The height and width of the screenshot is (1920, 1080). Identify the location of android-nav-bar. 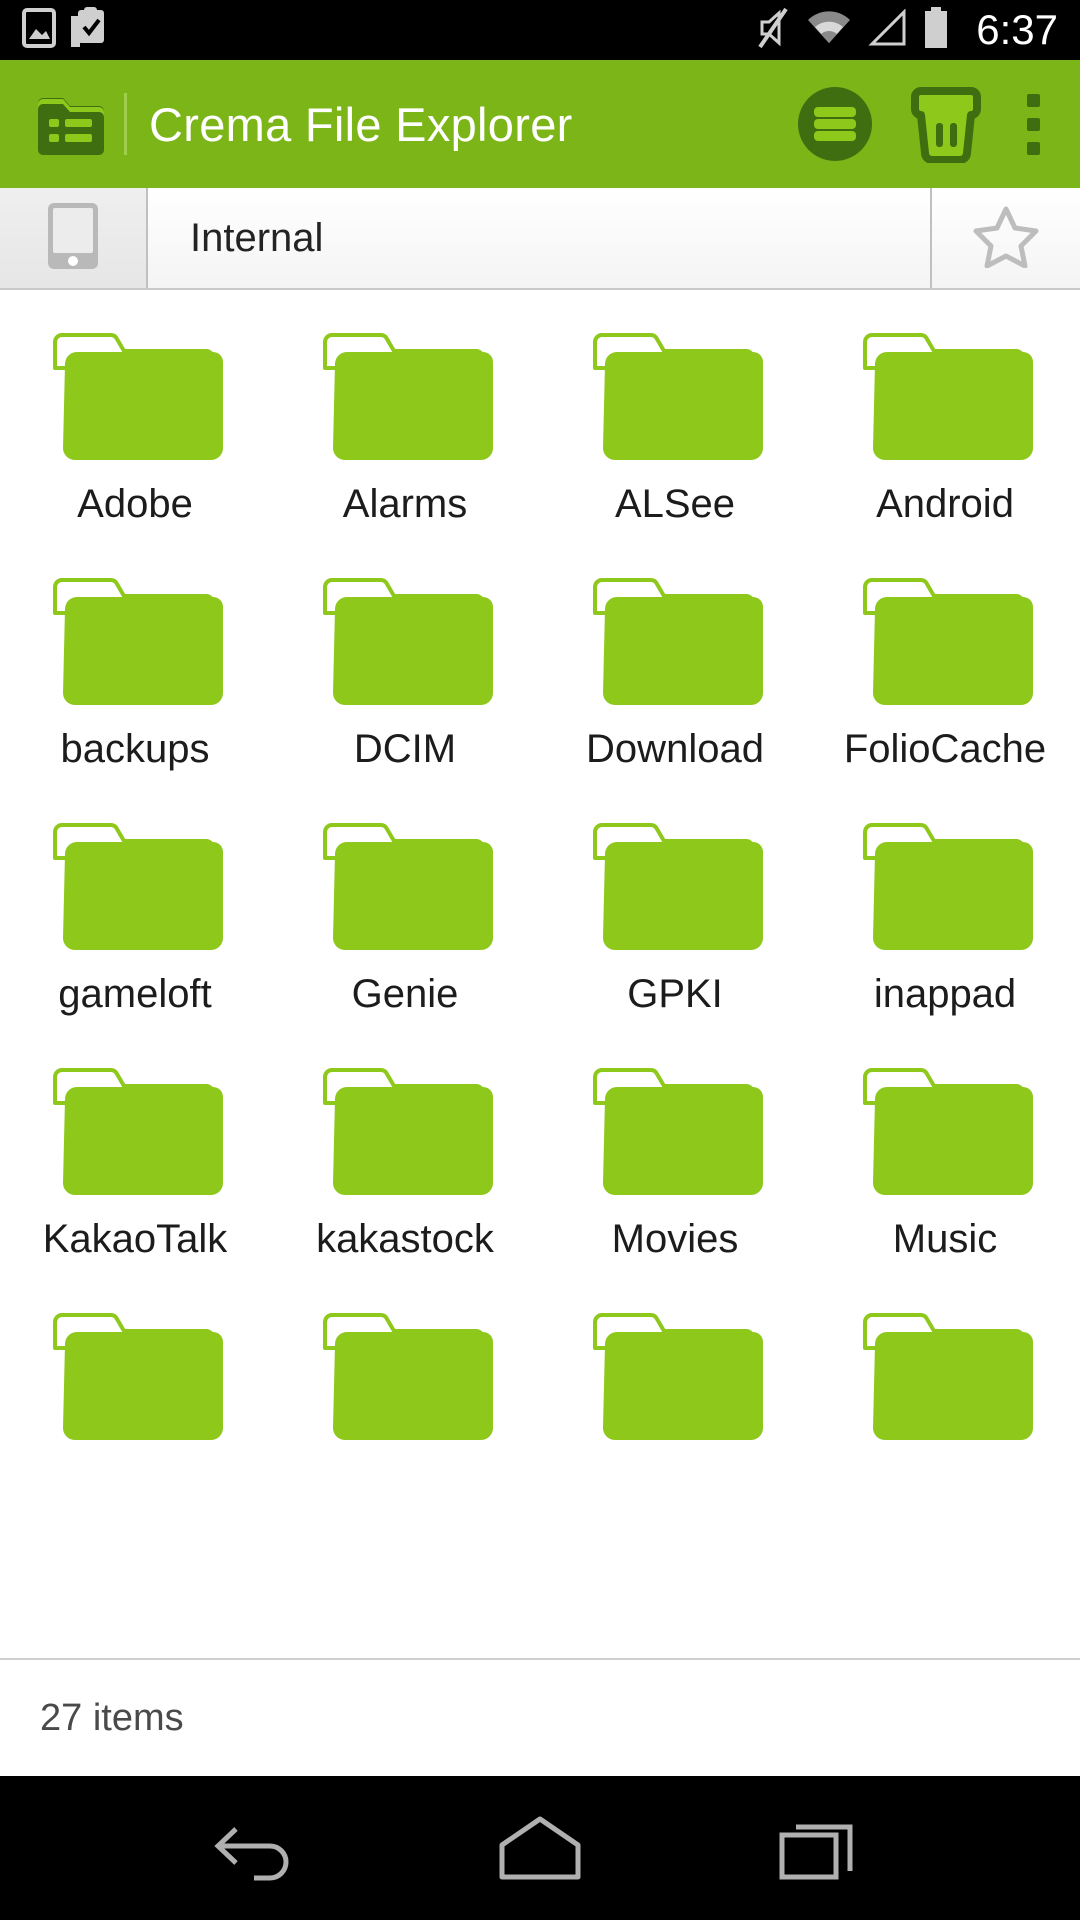
(540, 1848).